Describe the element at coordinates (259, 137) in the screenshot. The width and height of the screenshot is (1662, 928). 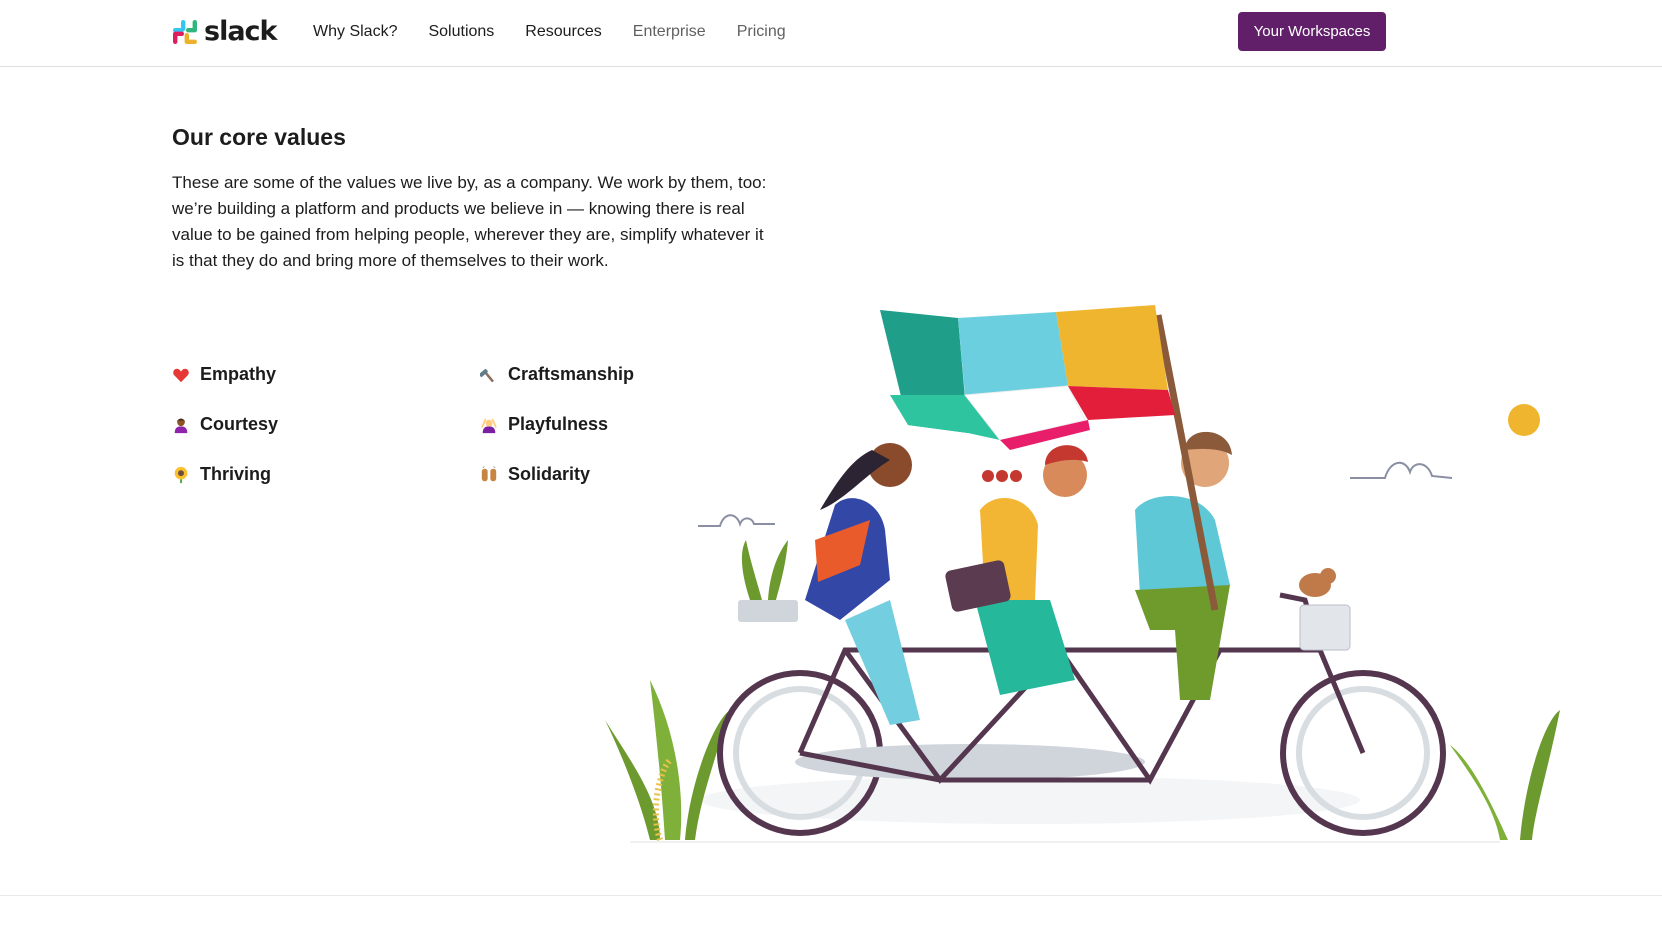
I see `section-title: Our core values` at that location.